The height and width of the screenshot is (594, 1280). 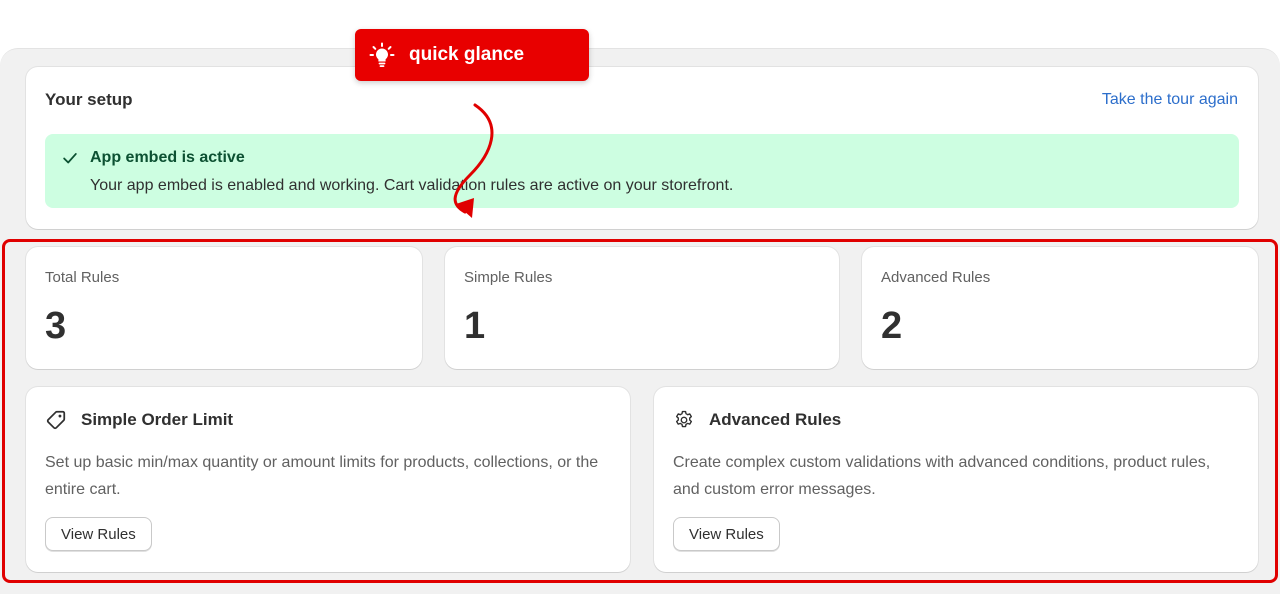 What do you see at coordinates (684, 419) in the screenshot?
I see `gear-icon` at bounding box center [684, 419].